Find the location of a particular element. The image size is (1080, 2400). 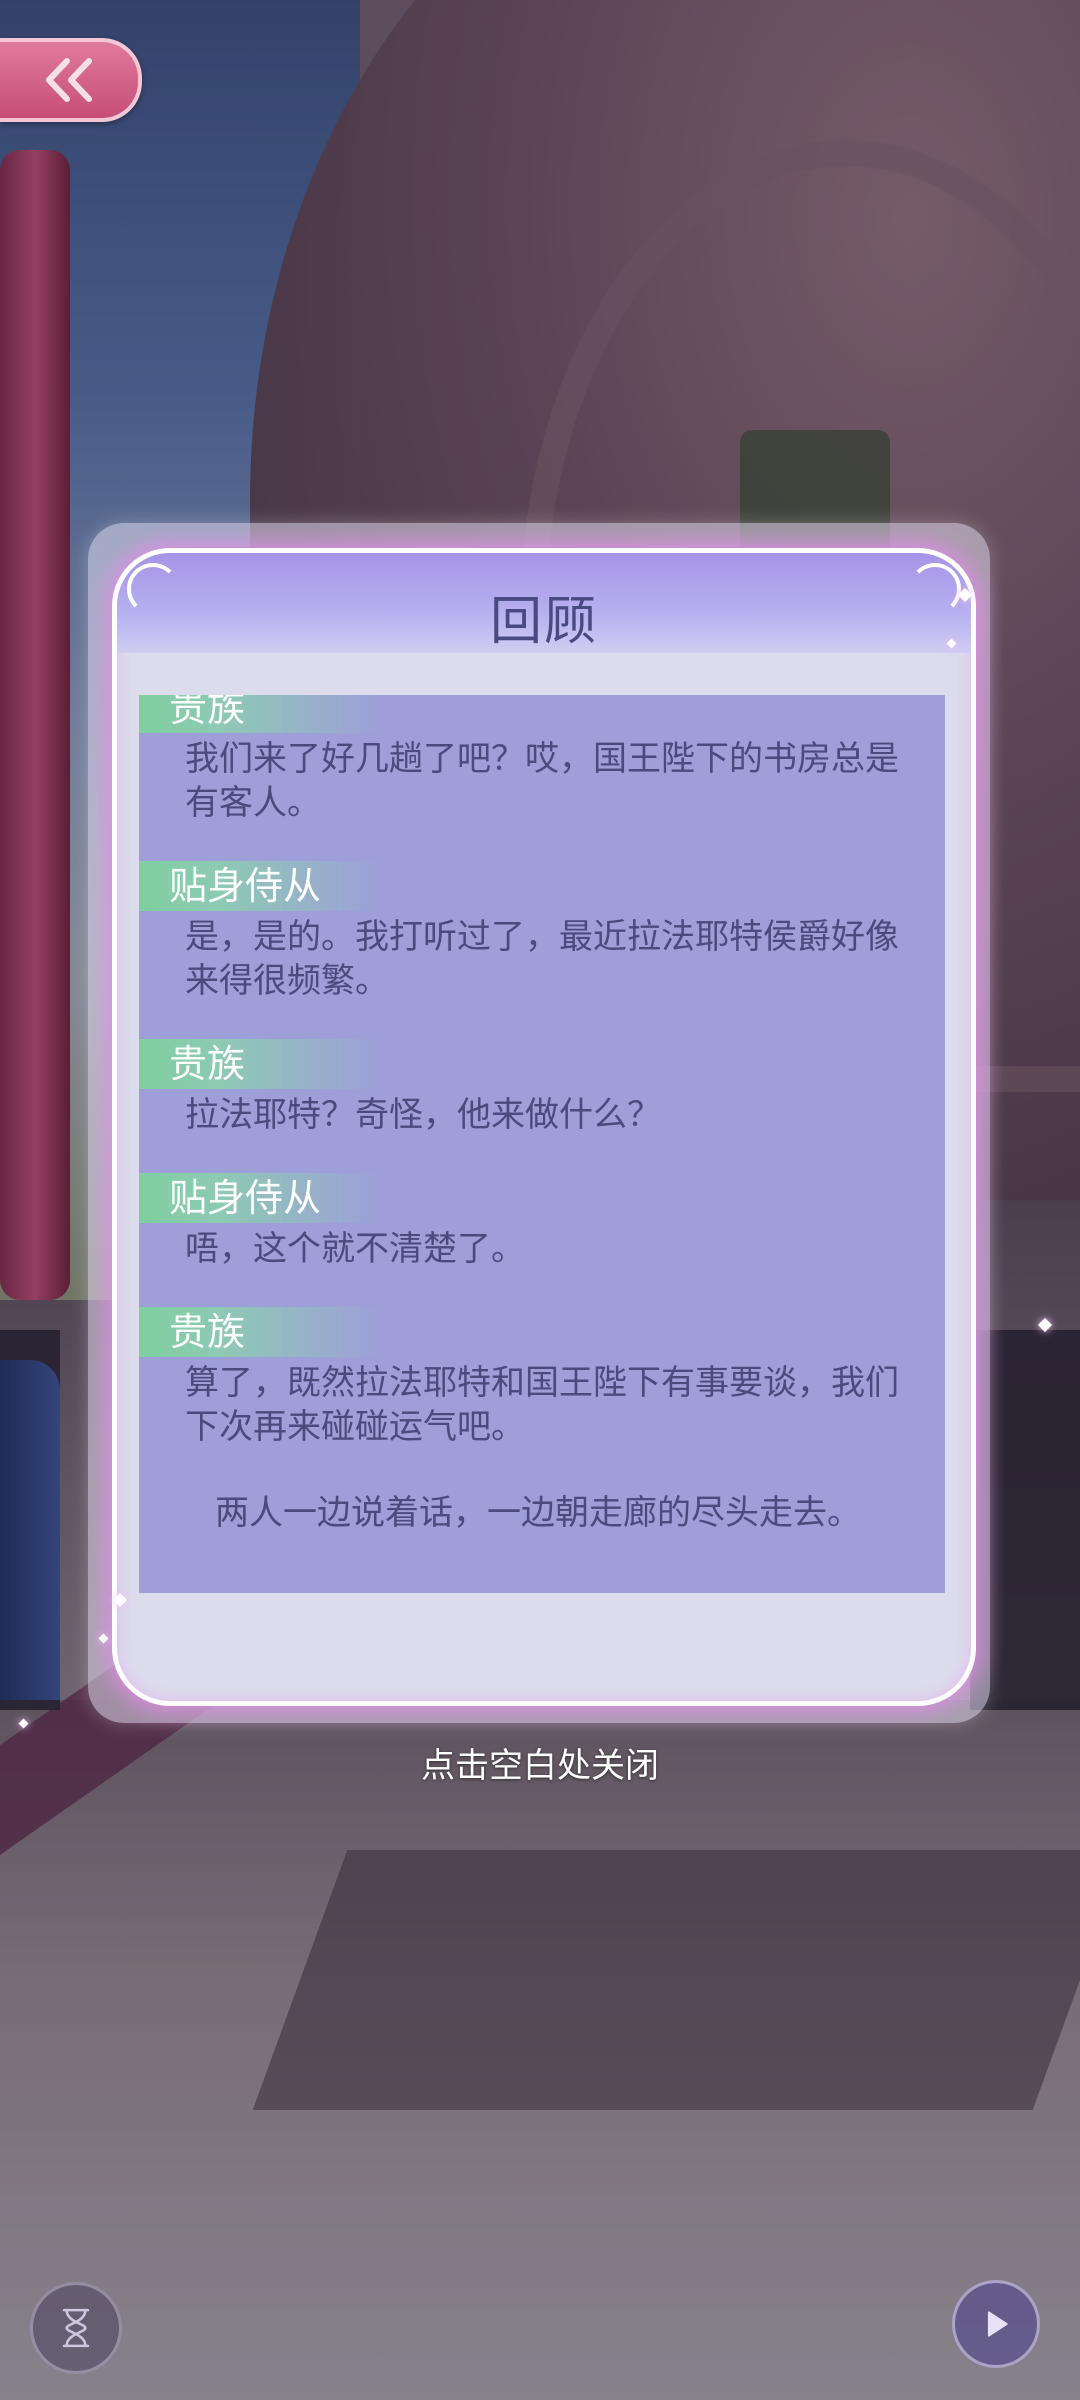

play-icon is located at coordinates (997, 2324).